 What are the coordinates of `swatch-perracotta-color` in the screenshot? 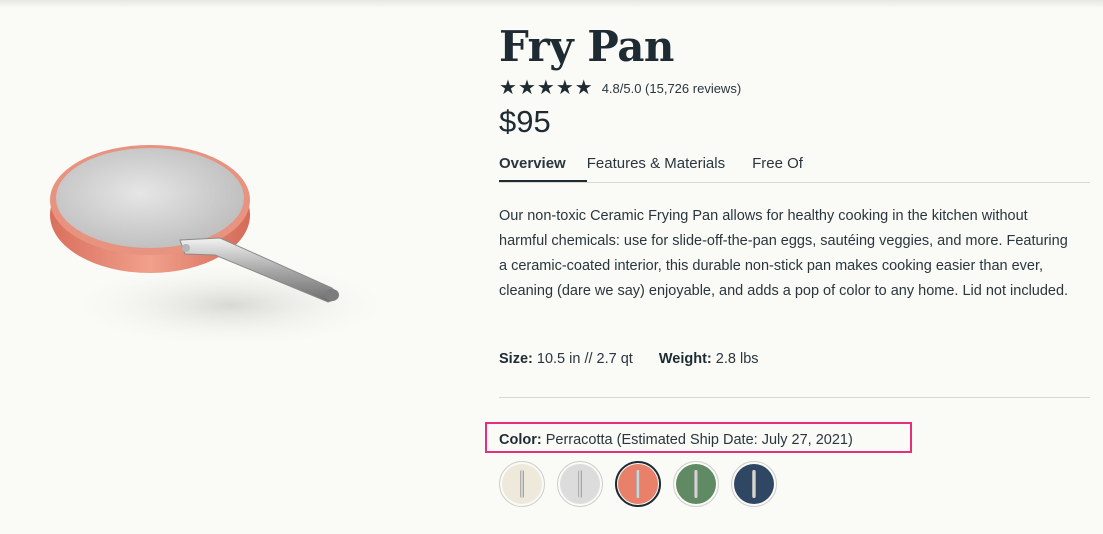 It's located at (638, 484).